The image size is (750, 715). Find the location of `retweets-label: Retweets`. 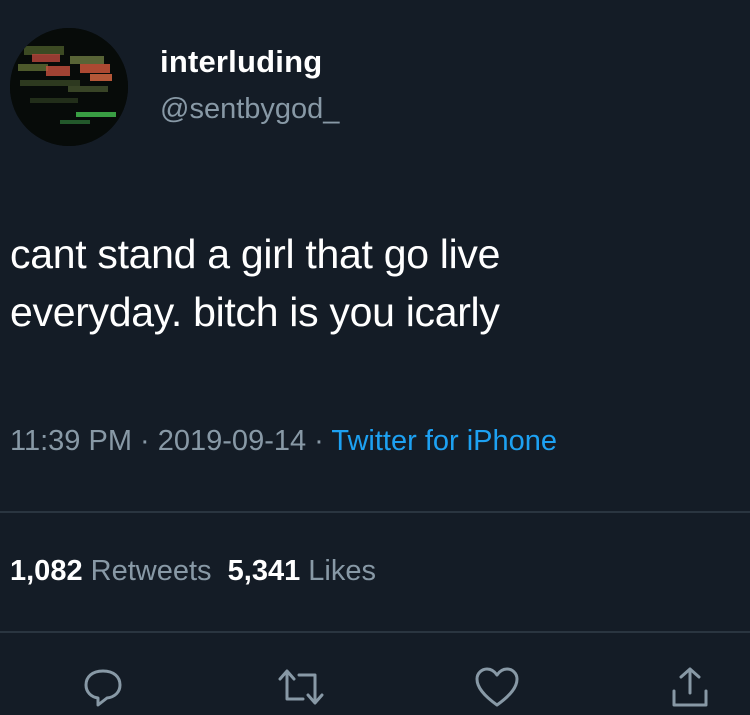

retweets-label: Retweets is located at coordinates (151, 571).